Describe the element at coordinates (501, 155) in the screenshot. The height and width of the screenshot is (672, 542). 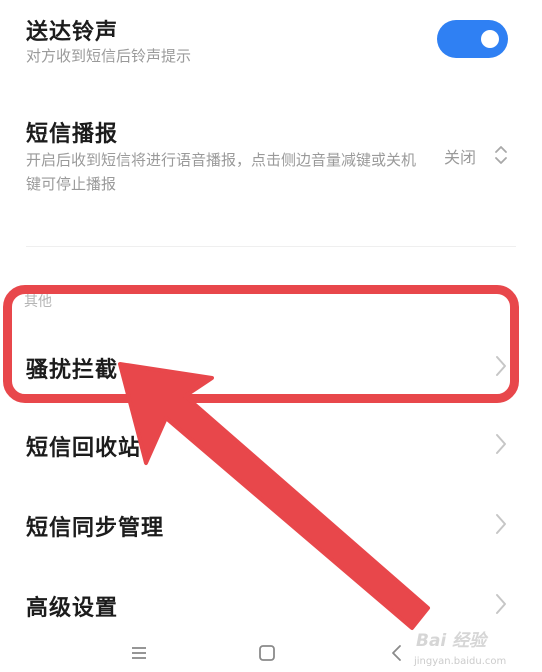
I see `updown-icon` at that location.